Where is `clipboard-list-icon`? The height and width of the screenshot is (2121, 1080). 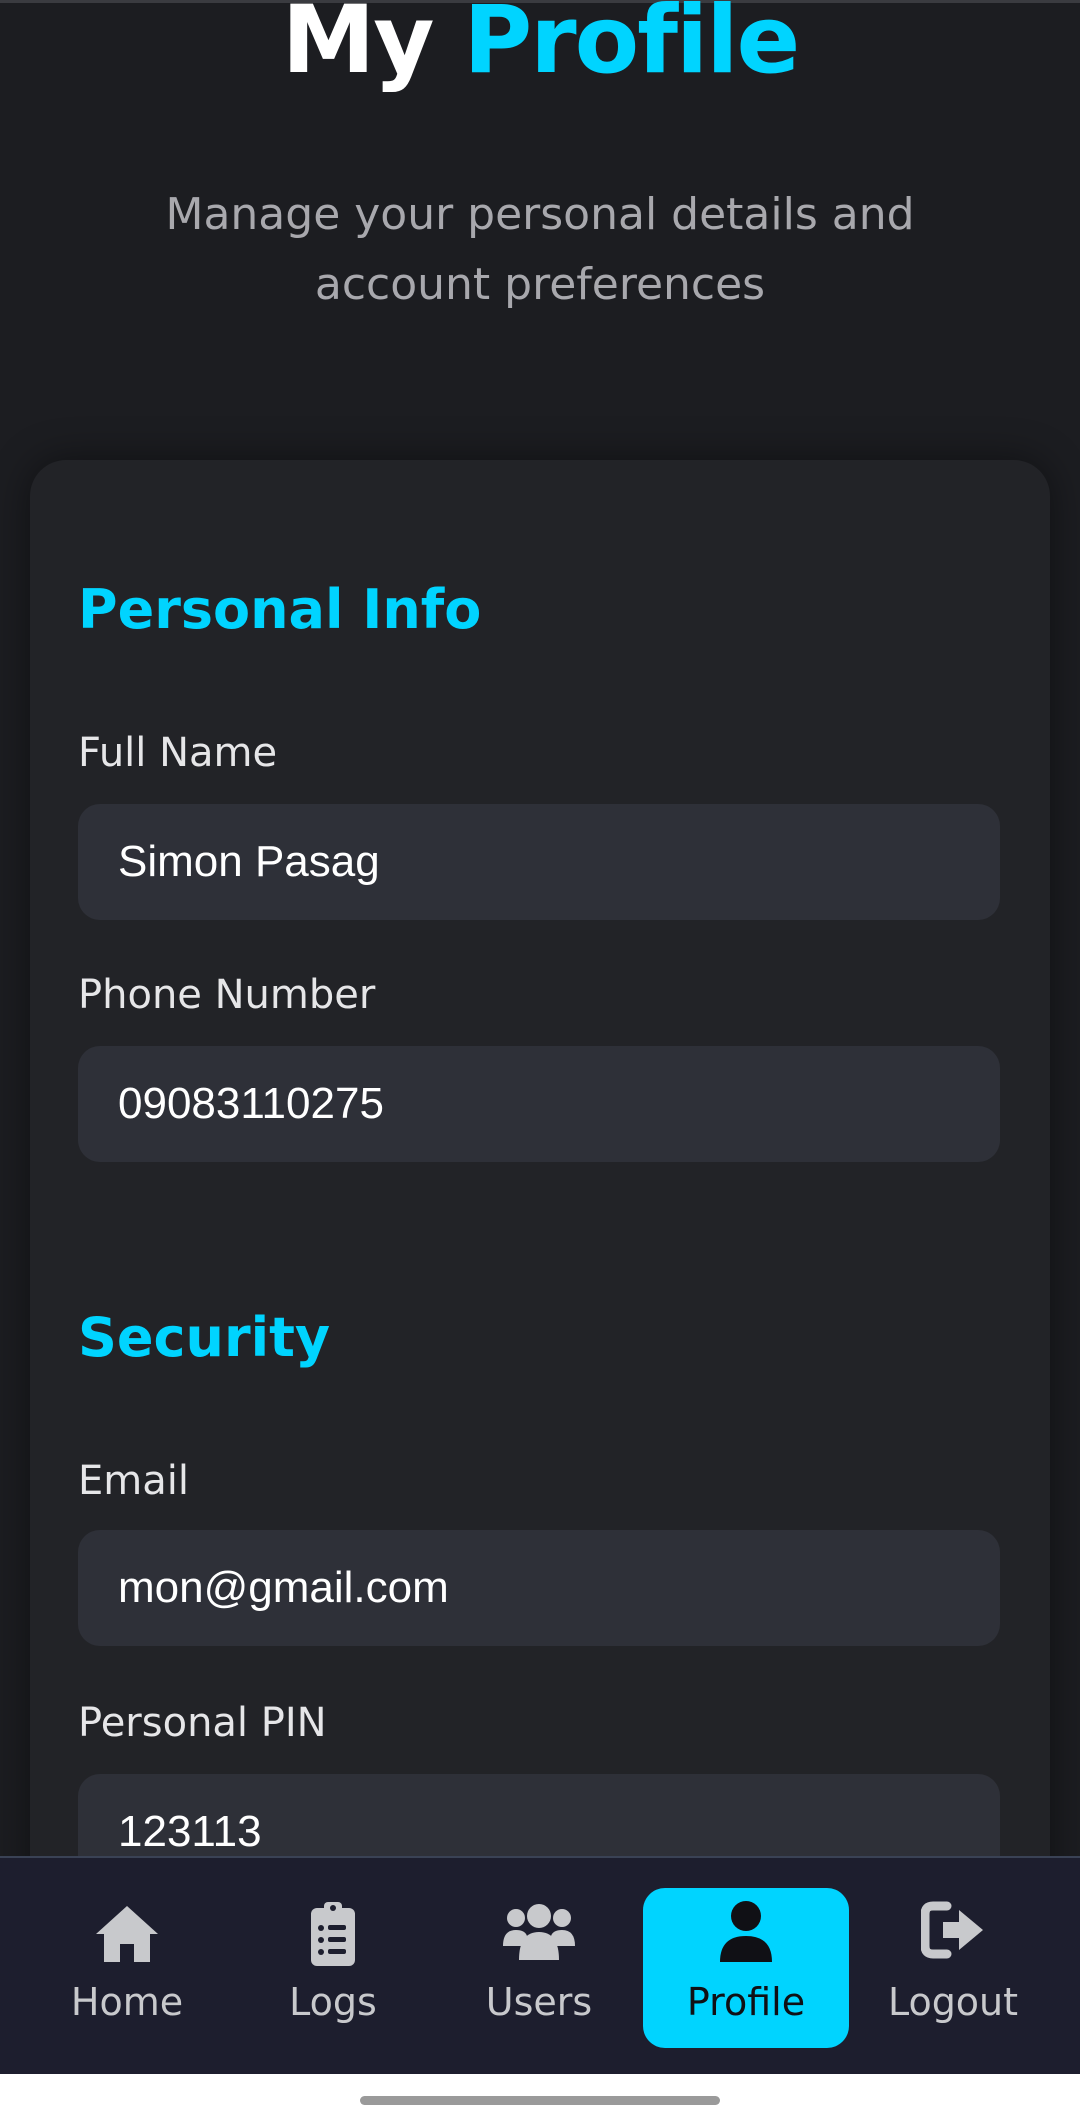
clipboard-list-icon is located at coordinates (333, 1935).